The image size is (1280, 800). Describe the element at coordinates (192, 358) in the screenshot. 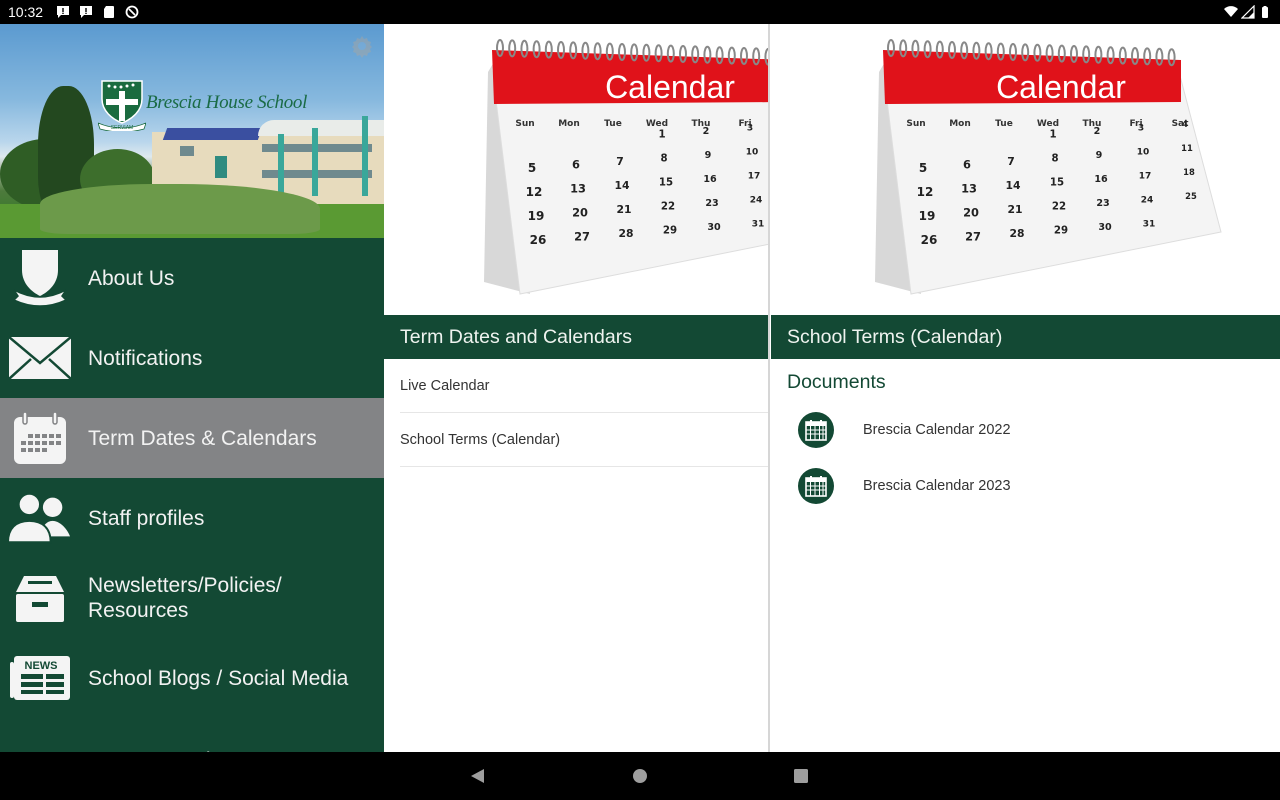

I see `menu-item-notifications: Notifications` at that location.